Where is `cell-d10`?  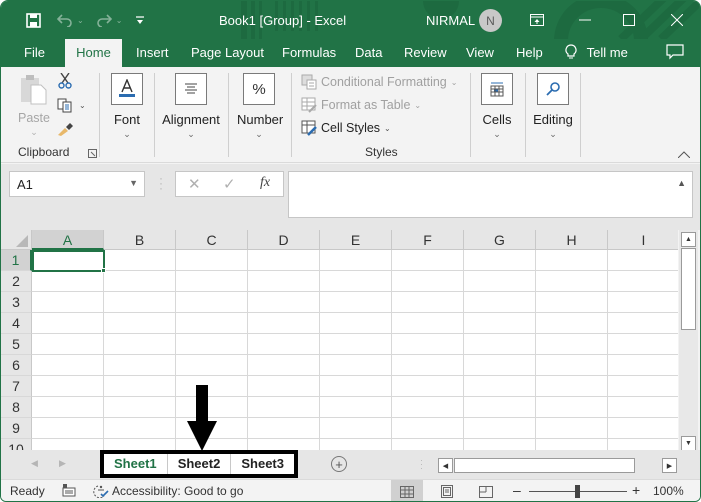 cell-d10 is located at coordinates (284, 444).